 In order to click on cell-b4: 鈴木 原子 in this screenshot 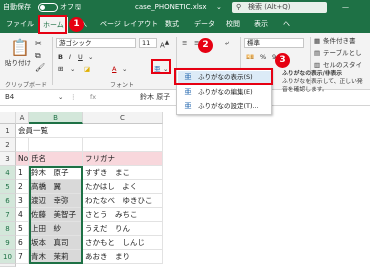, I will do `click(56, 173)`.